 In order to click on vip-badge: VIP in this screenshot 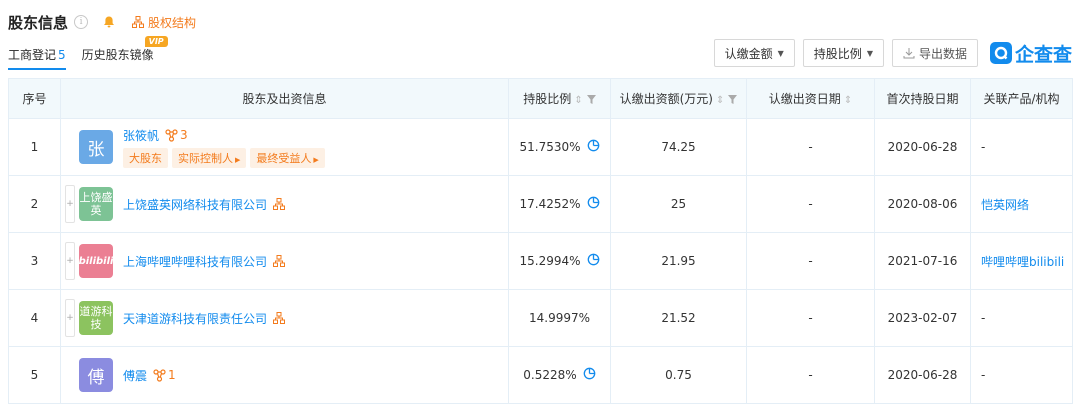, I will do `click(156, 41)`.